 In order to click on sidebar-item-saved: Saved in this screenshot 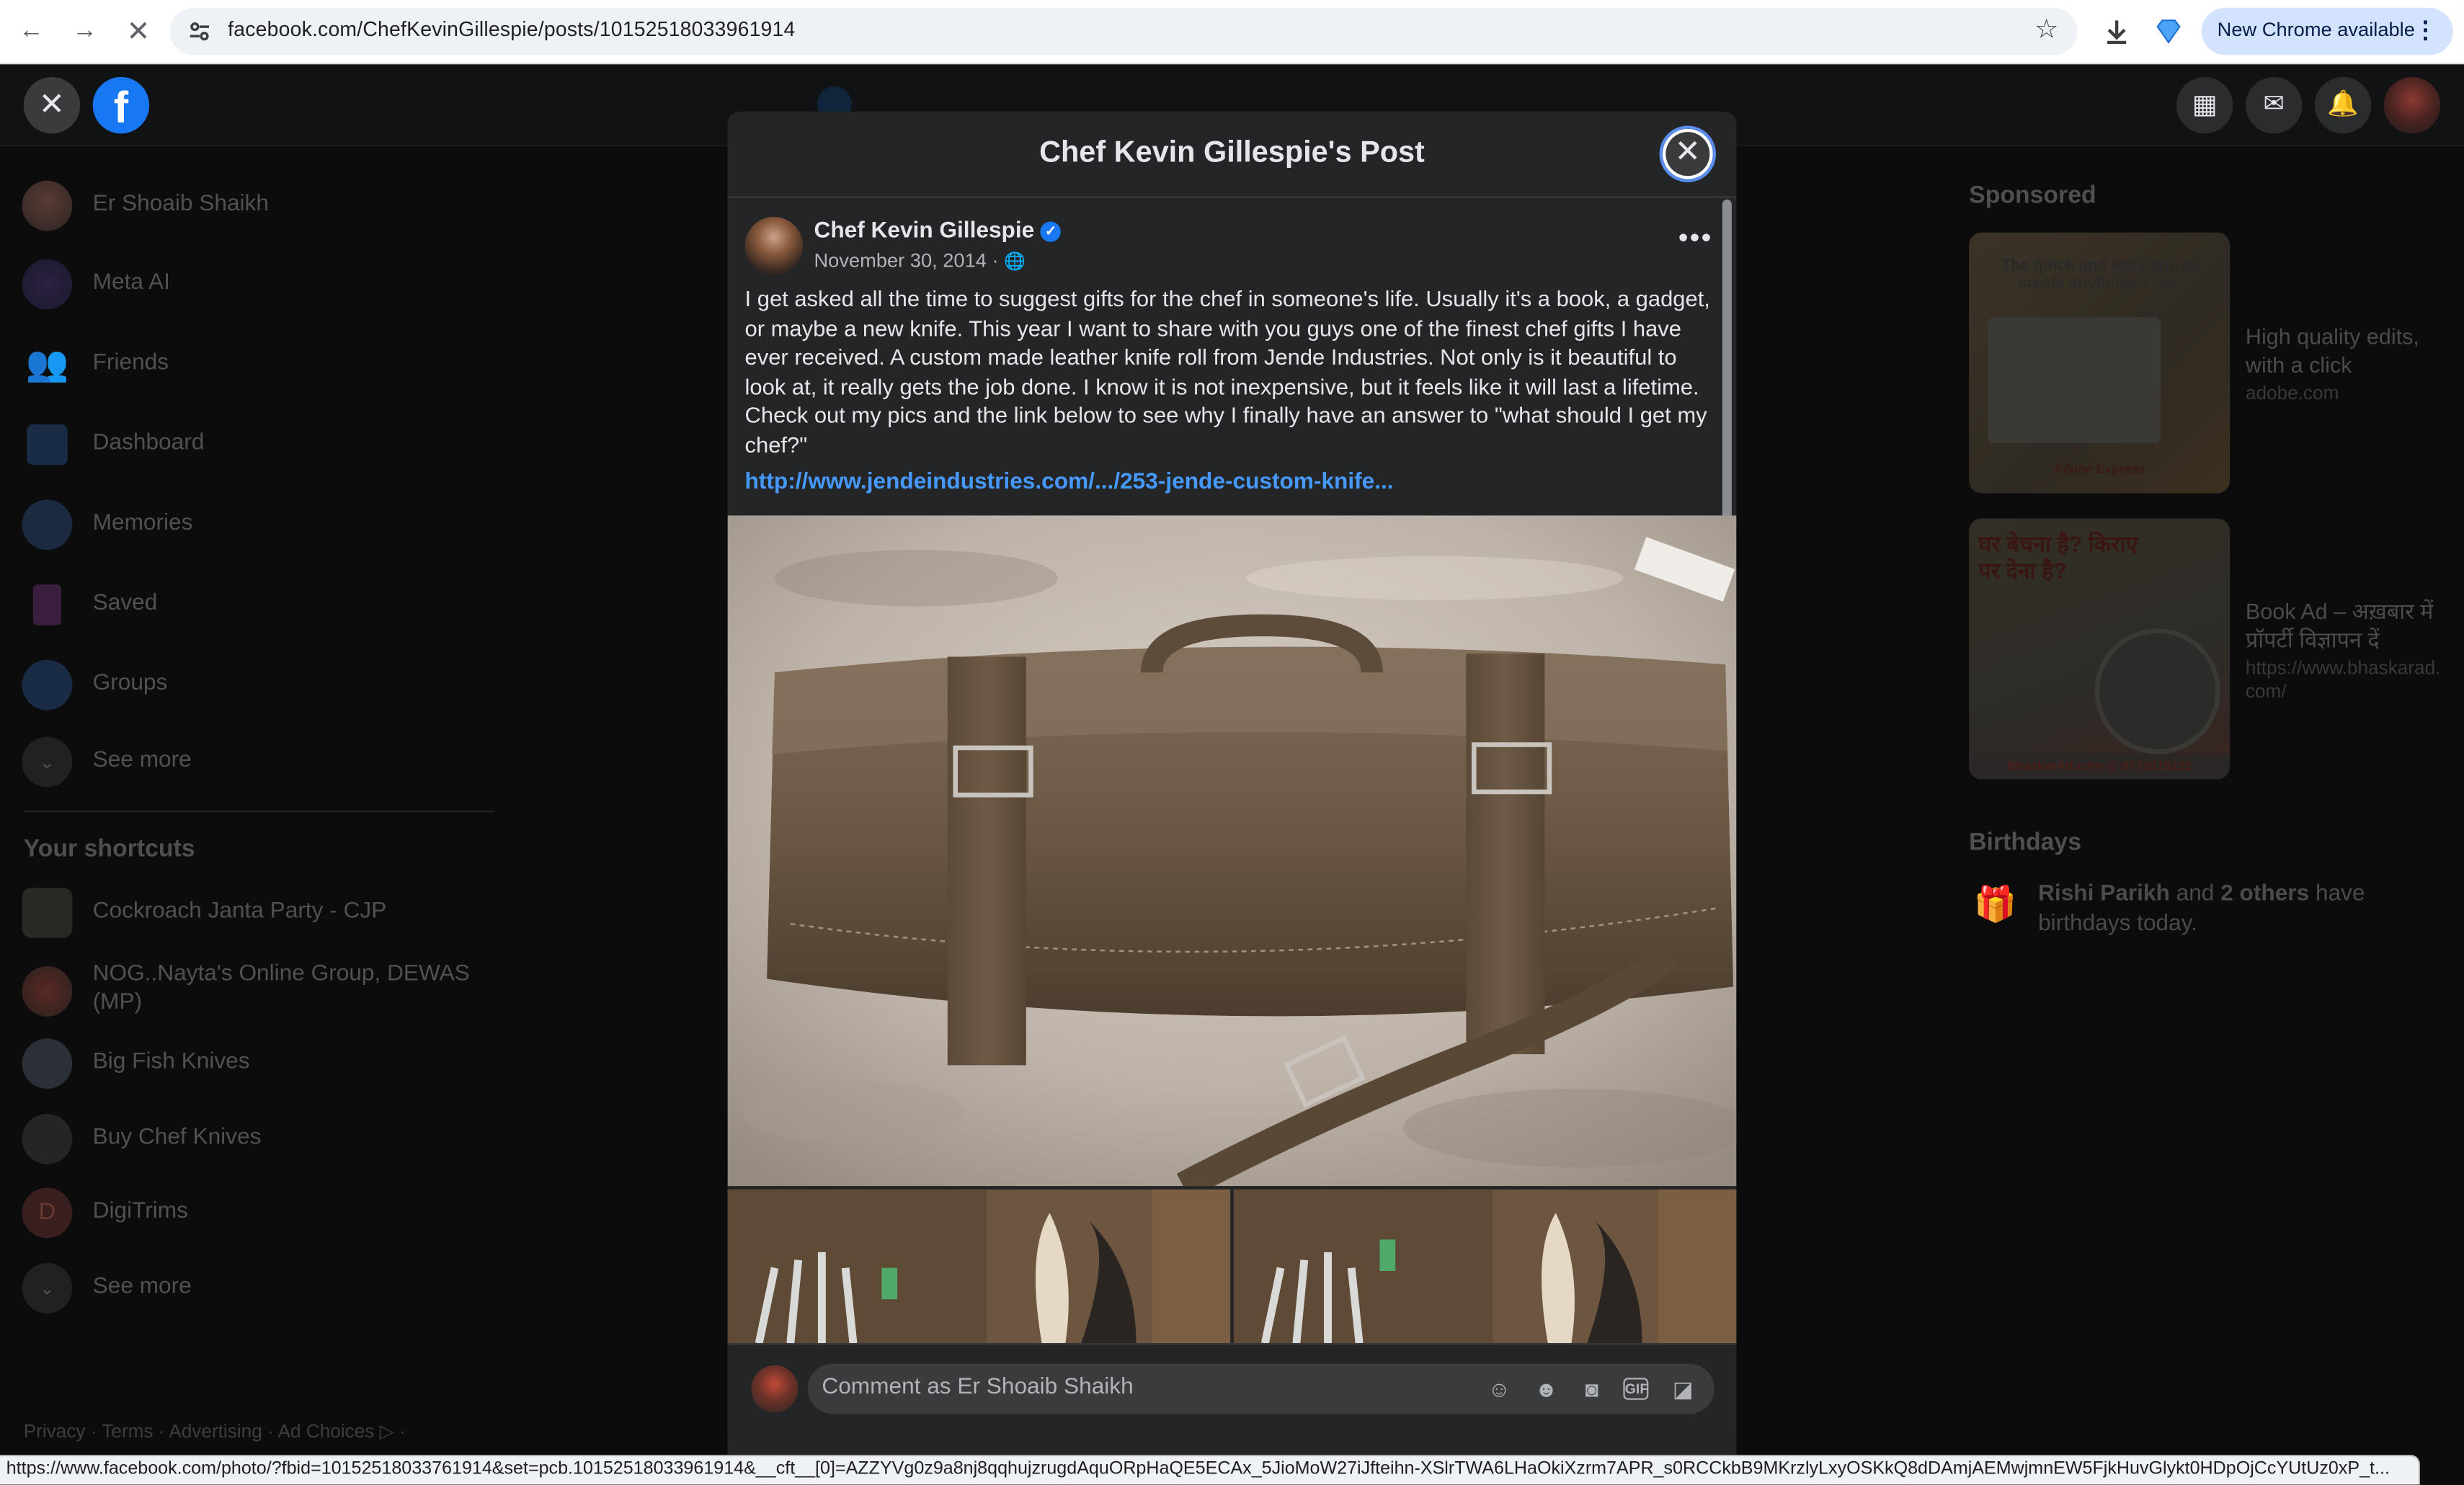, I will do `click(258, 604)`.